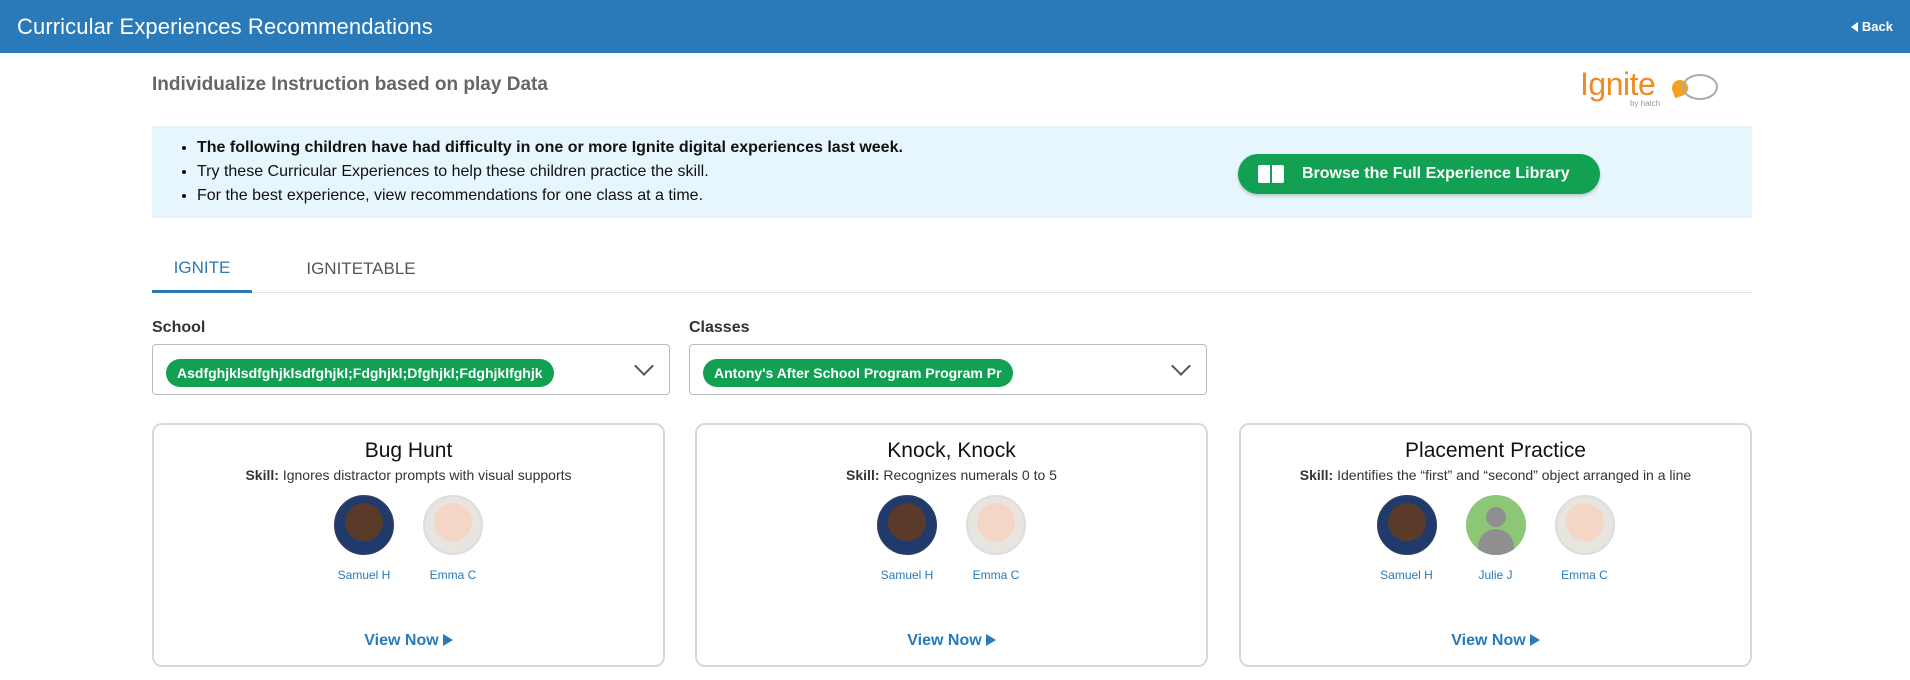 The height and width of the screenshot is (680, 1910). I want to click on card-title: Knock, Knock, so click(951, 450).